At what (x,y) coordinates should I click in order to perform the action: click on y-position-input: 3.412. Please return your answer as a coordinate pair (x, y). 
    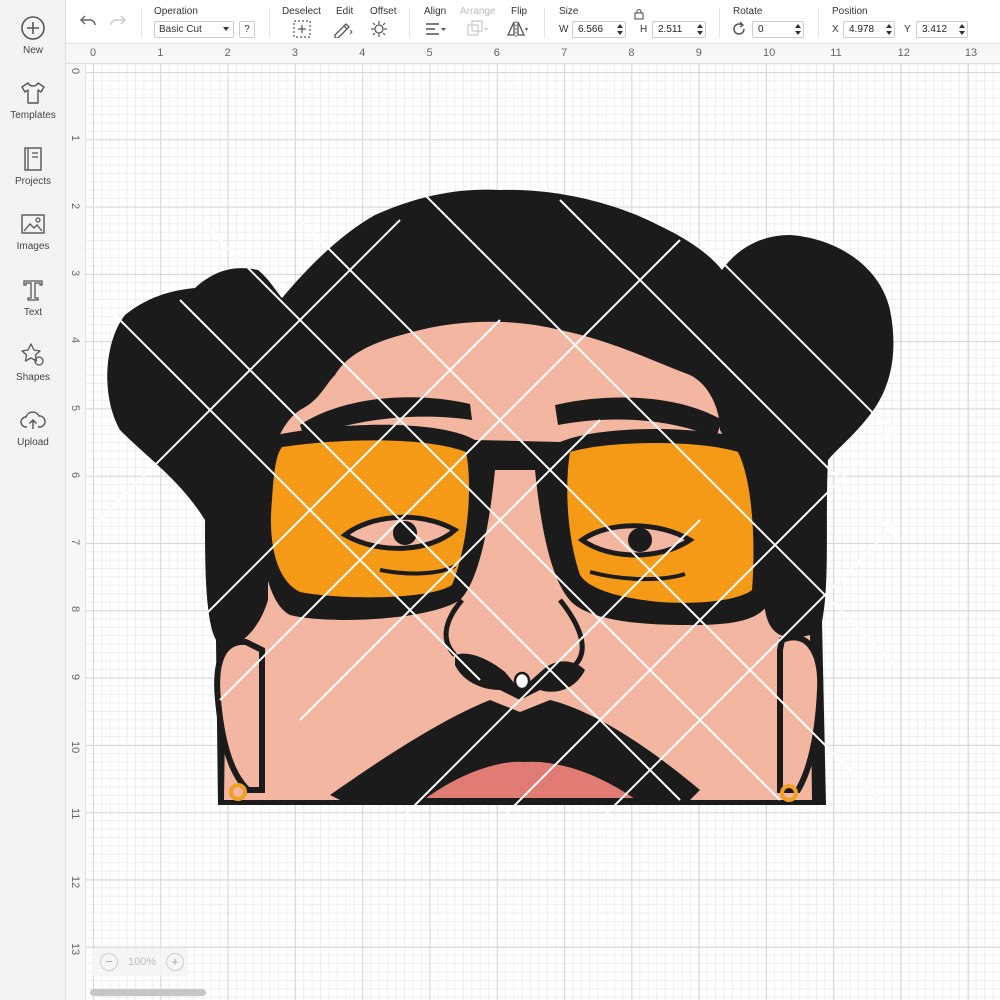
    Looking at the image, I should click on (942, 29).